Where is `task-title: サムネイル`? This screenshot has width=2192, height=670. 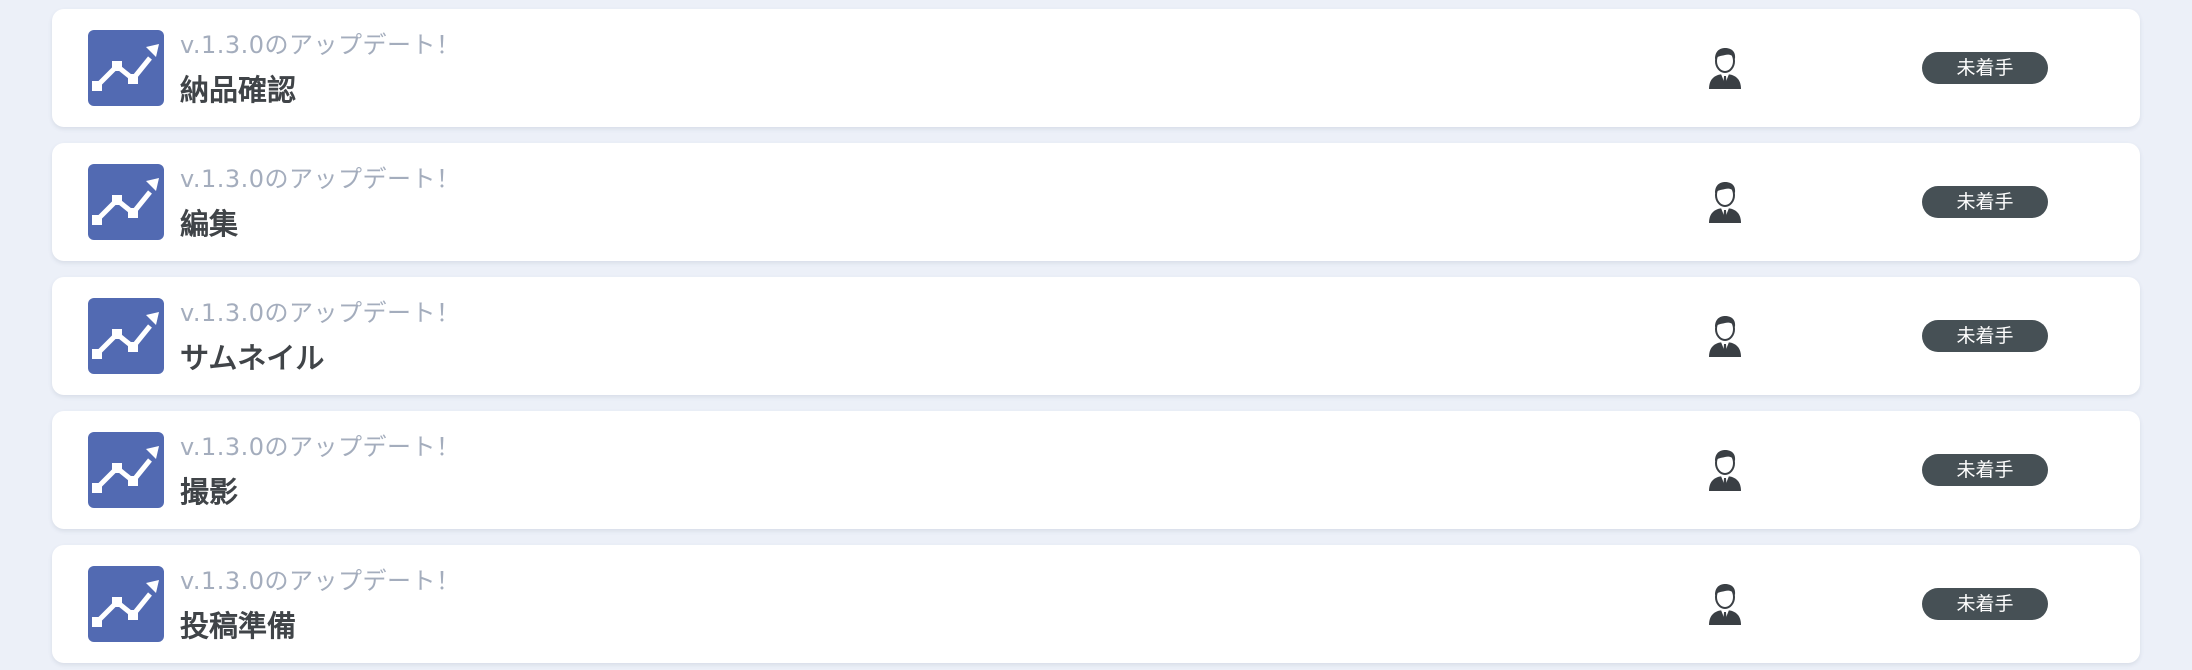 task-title: サムネイル is located at coordinates (252, 358).